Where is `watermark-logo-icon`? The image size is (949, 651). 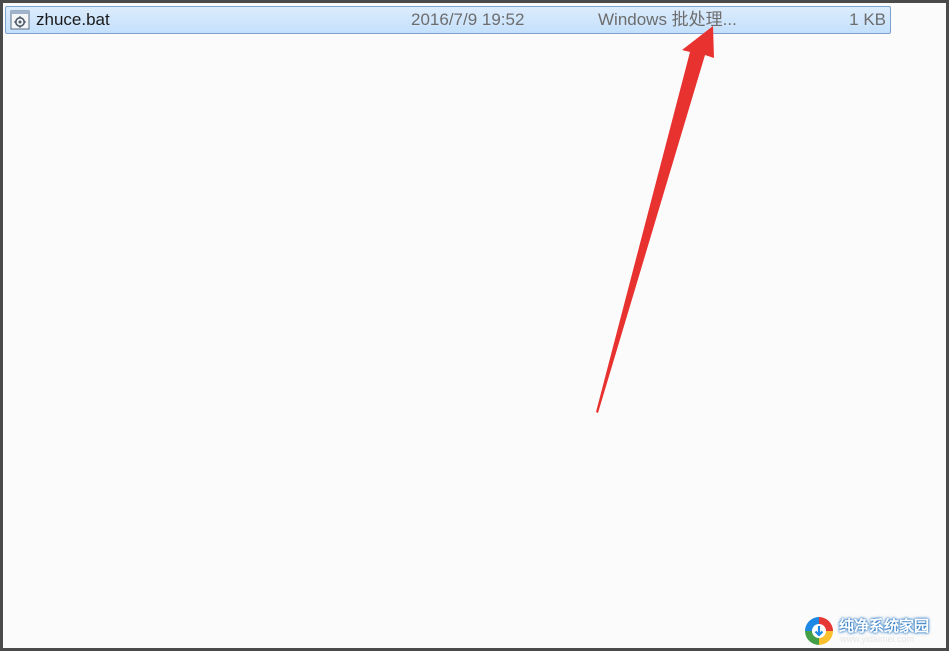 watermark-logo-icon is located at coordinates (819, 631).